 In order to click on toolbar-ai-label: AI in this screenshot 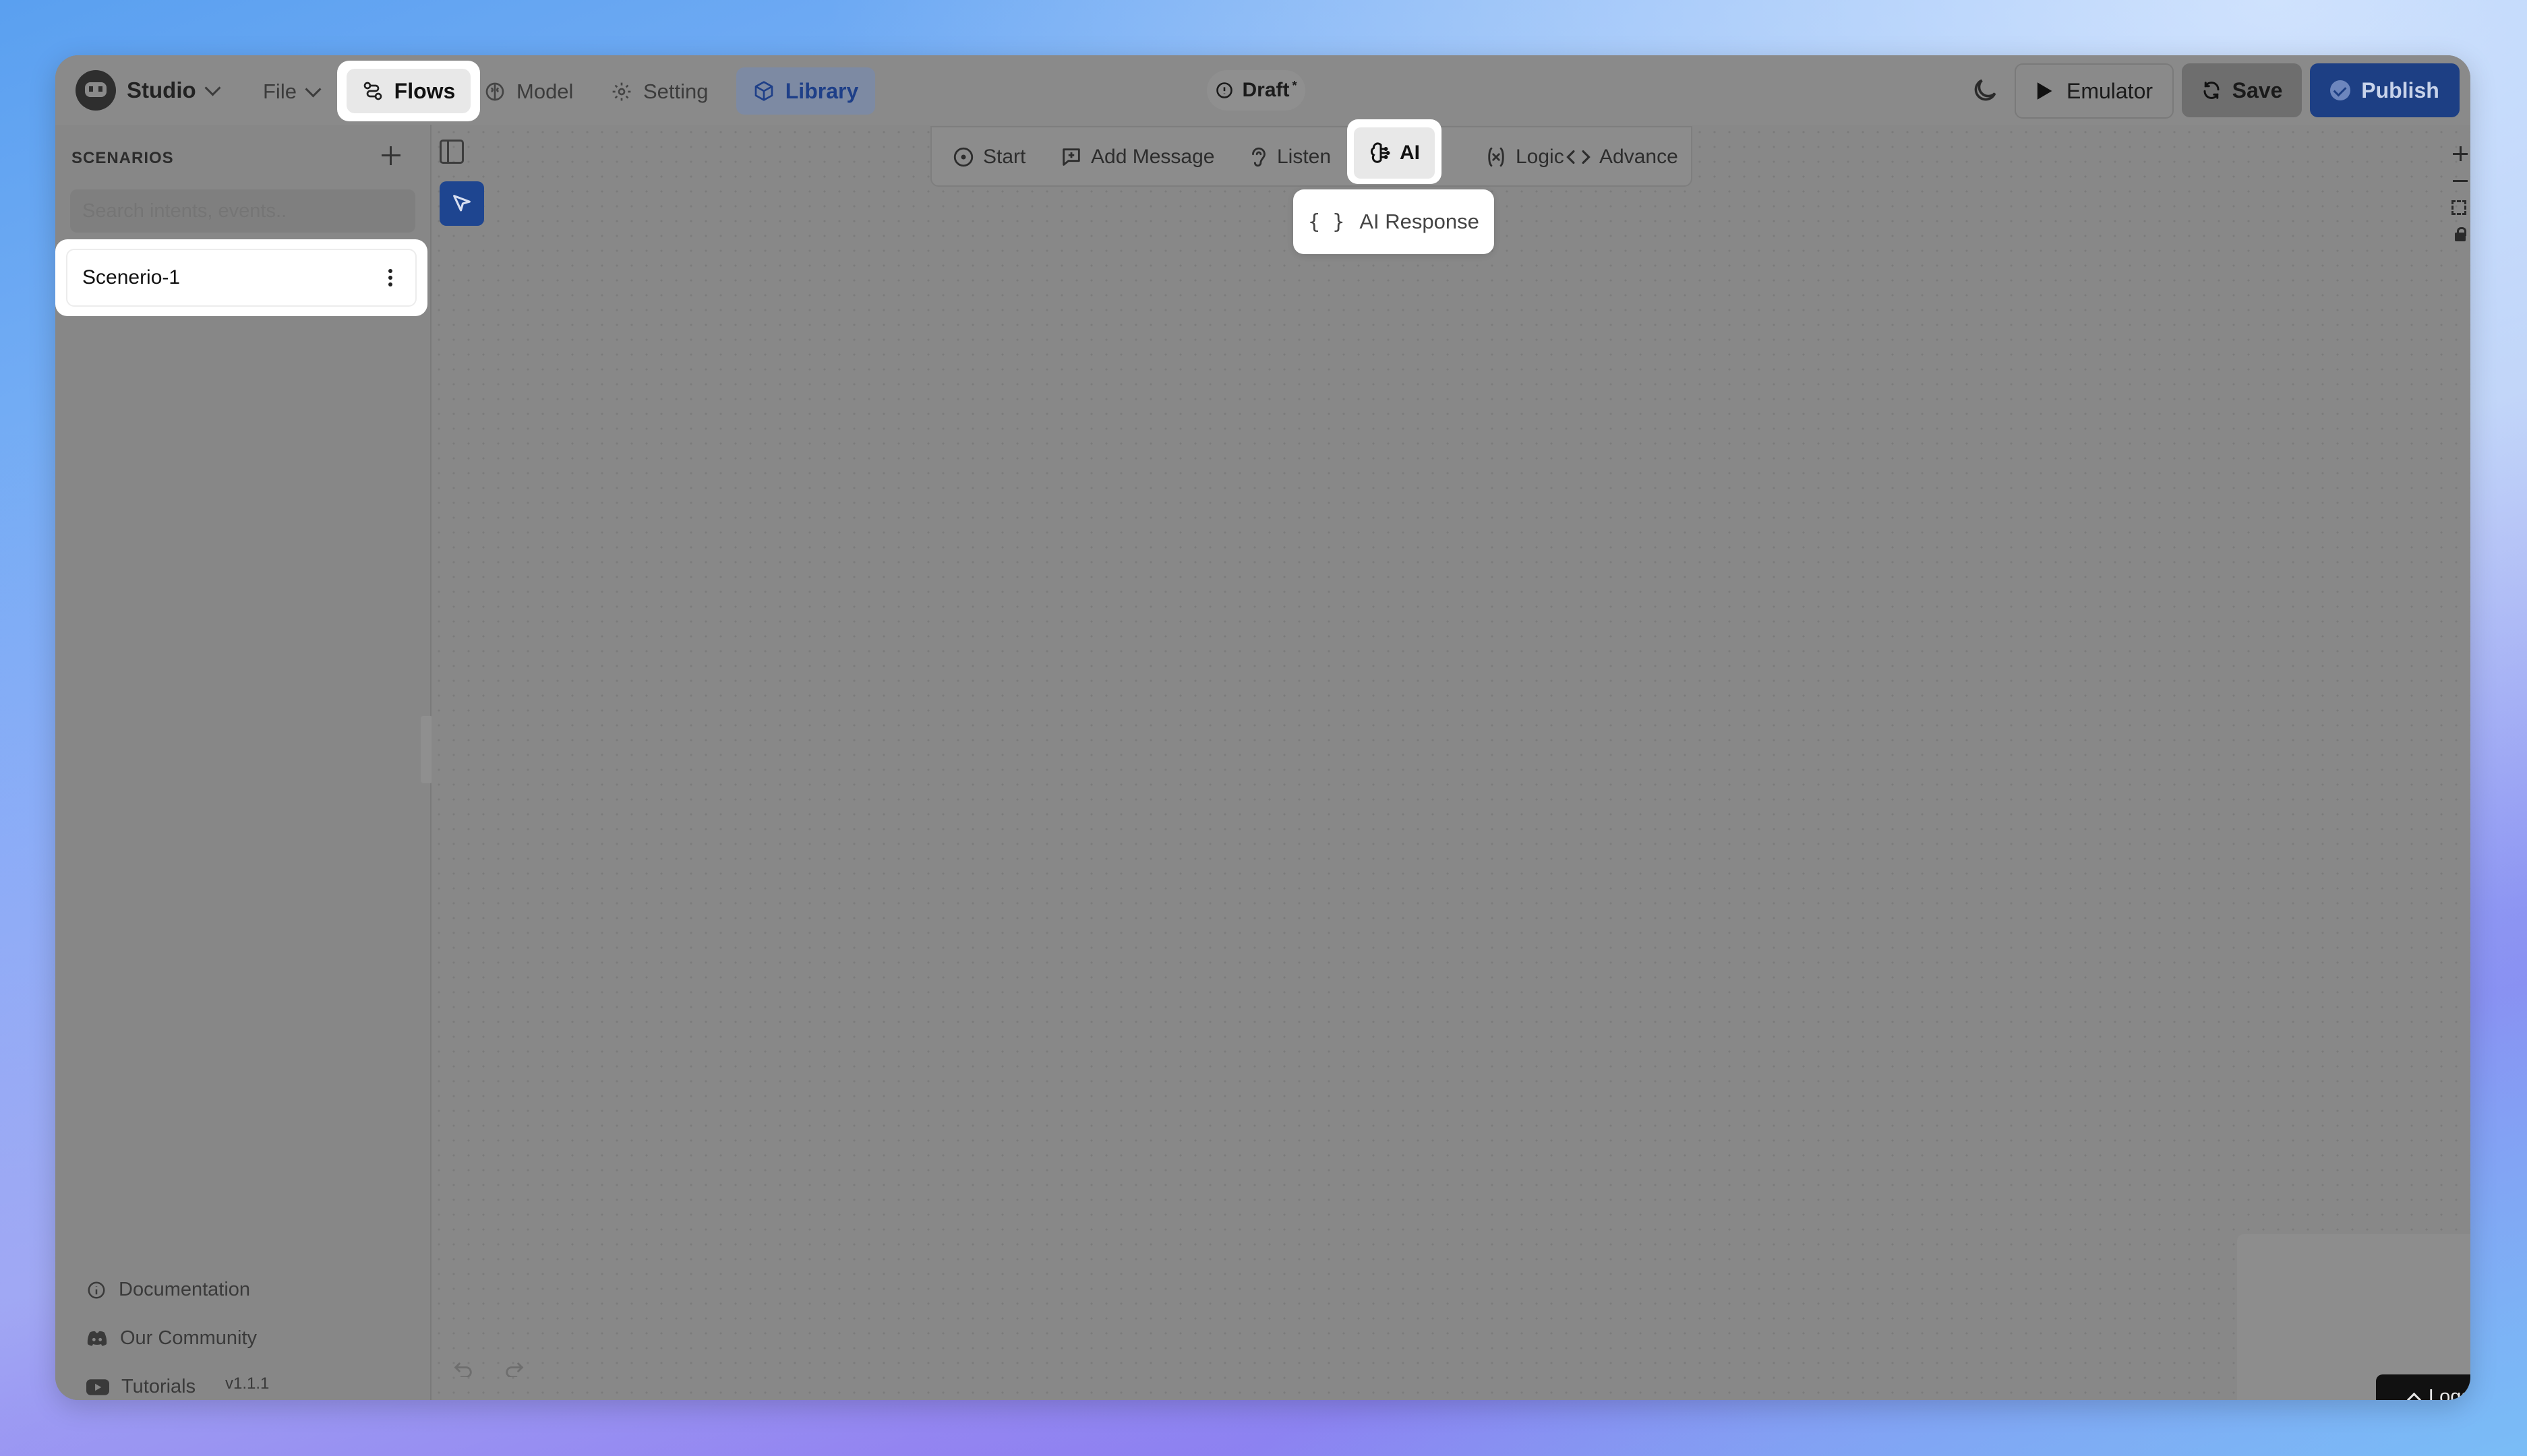, I will do `click(1410, 153)`.